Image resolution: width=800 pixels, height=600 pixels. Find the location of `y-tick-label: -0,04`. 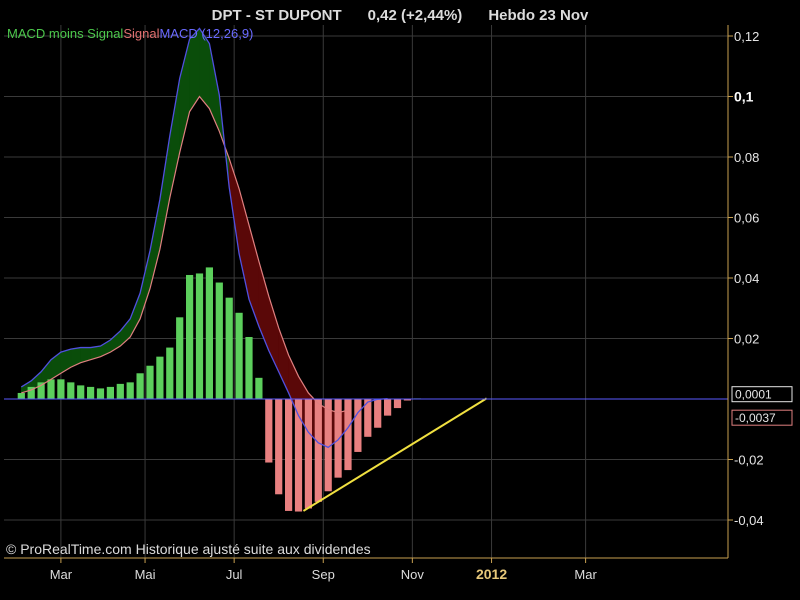

y-tick-label: -0,04 is located at coordinates (749, 520).